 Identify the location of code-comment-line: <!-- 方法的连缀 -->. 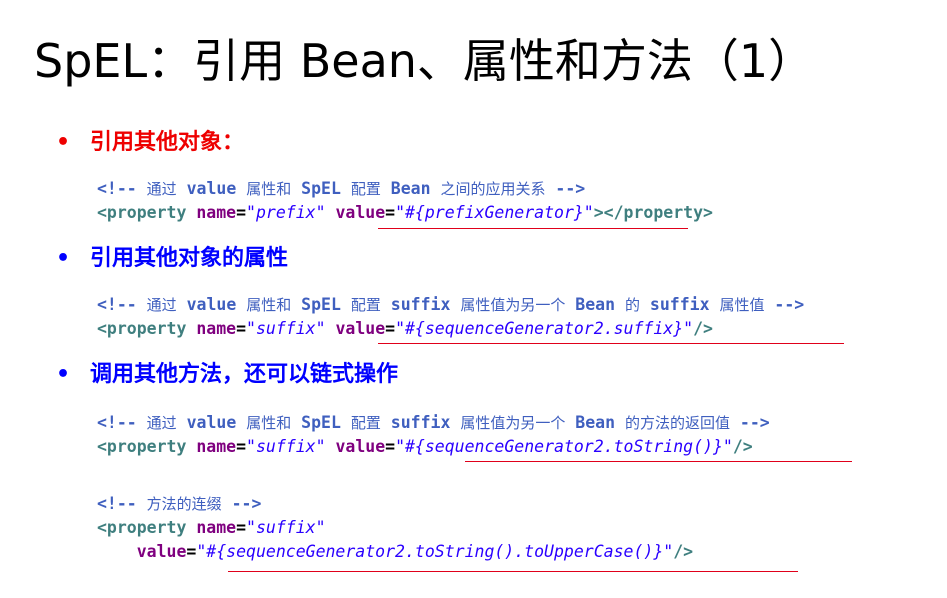
(179, 504).